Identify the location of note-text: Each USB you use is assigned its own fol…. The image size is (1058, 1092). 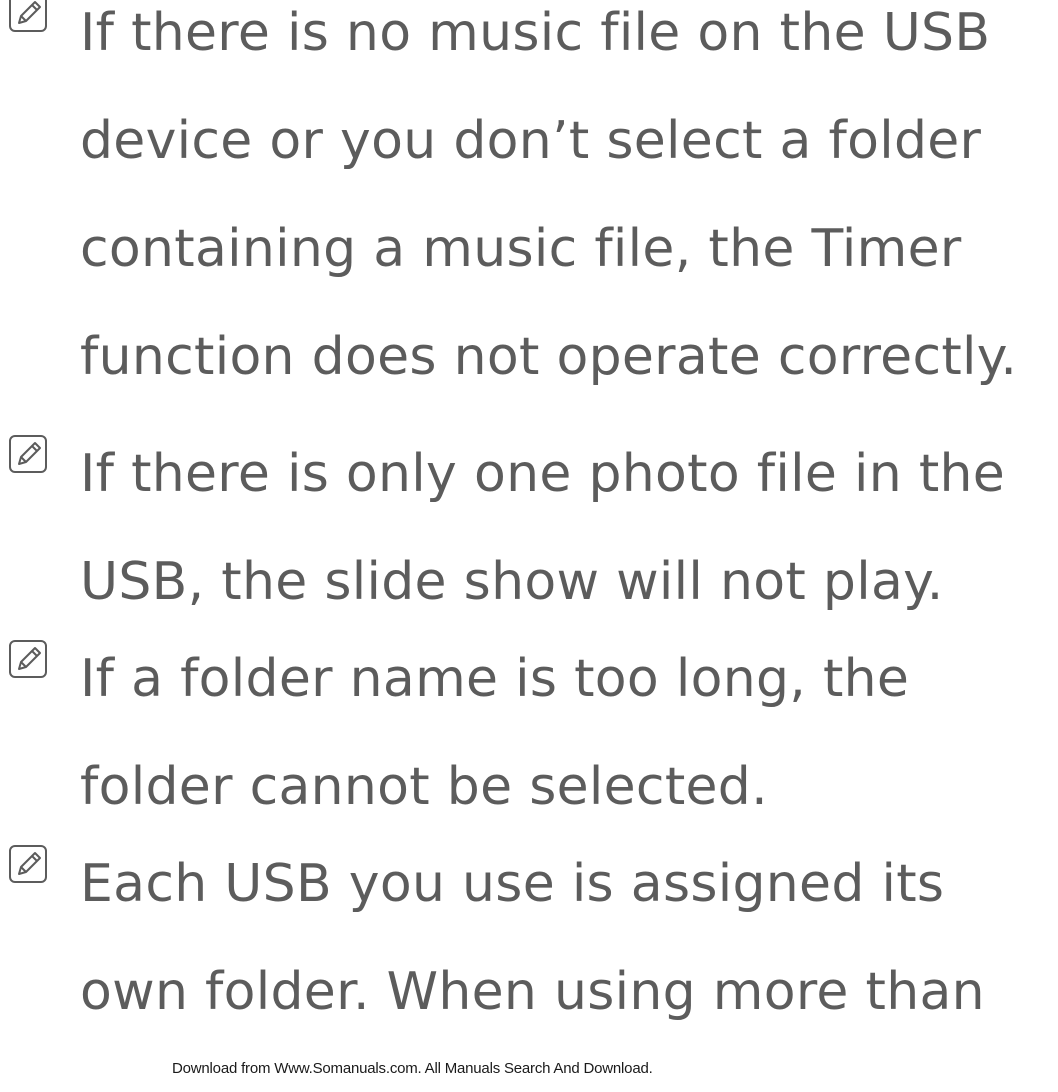
(532, 938).